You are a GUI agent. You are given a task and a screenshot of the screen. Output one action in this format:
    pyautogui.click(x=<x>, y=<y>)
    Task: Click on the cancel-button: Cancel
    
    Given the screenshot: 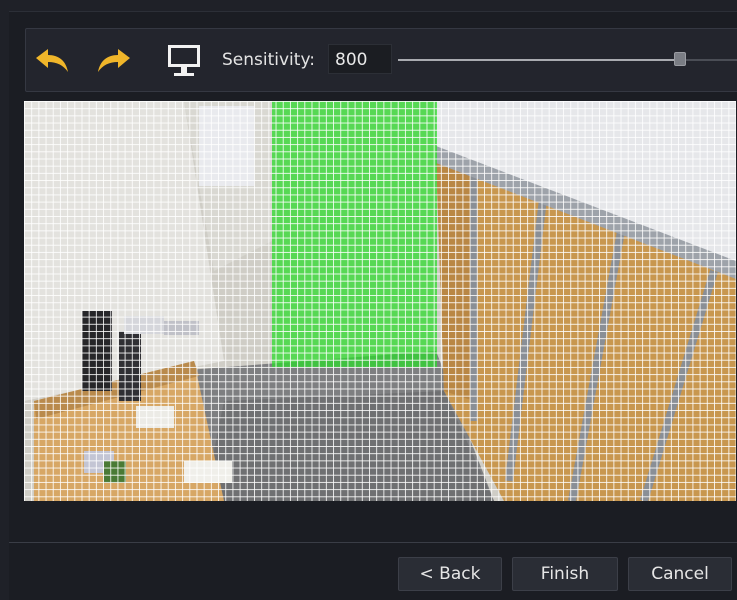 What is the action you would take?
    pyautogui.click(x=680, y=574)
    